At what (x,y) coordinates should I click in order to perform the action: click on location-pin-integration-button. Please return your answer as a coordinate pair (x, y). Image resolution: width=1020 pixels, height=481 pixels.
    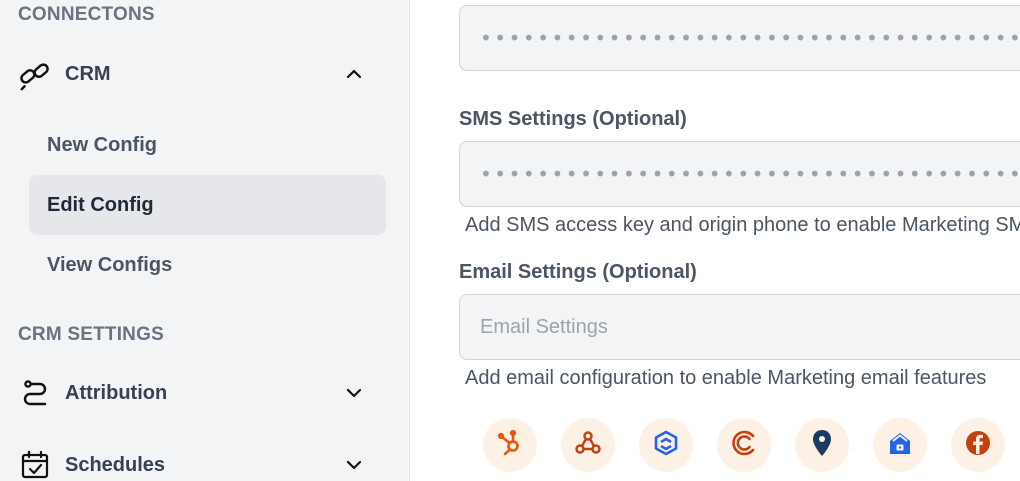
    Looking at the image, I should click on (822, 445).